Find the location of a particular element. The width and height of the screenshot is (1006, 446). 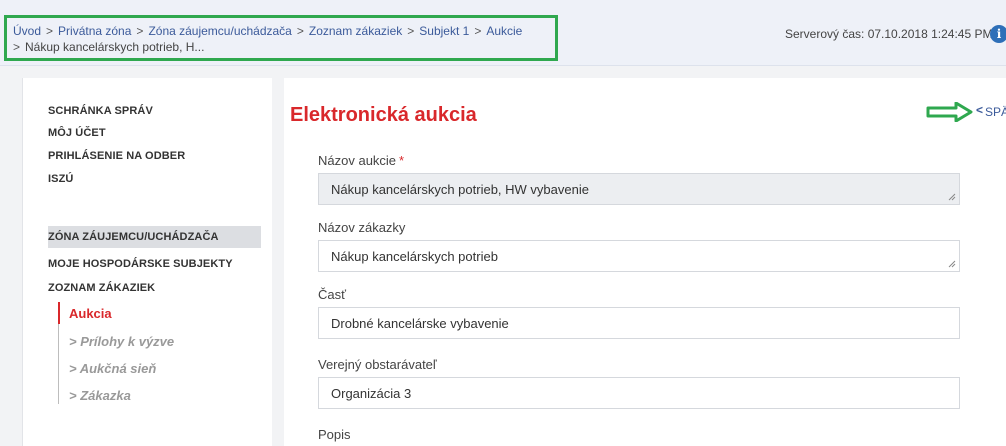

back-label: SPÄŤ is located at coordinates (995, 112).